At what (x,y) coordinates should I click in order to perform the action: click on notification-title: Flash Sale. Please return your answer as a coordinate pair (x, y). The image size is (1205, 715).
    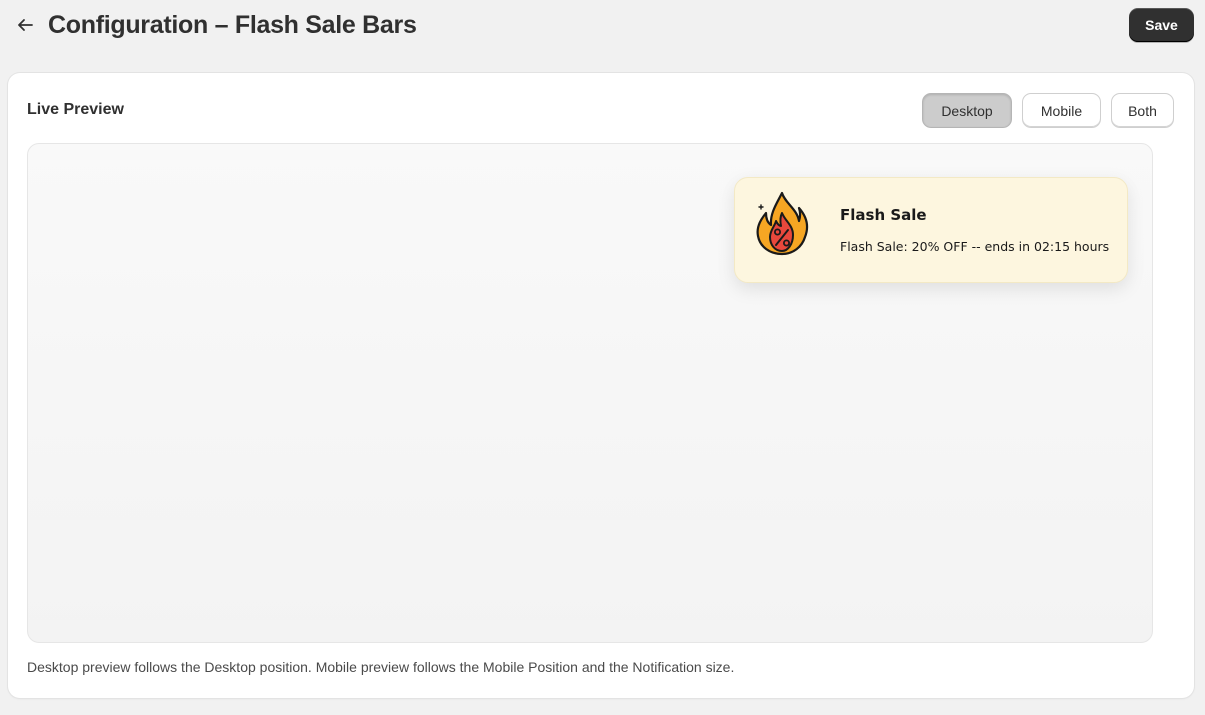
    Looking at the image, I should click on (883, 215).